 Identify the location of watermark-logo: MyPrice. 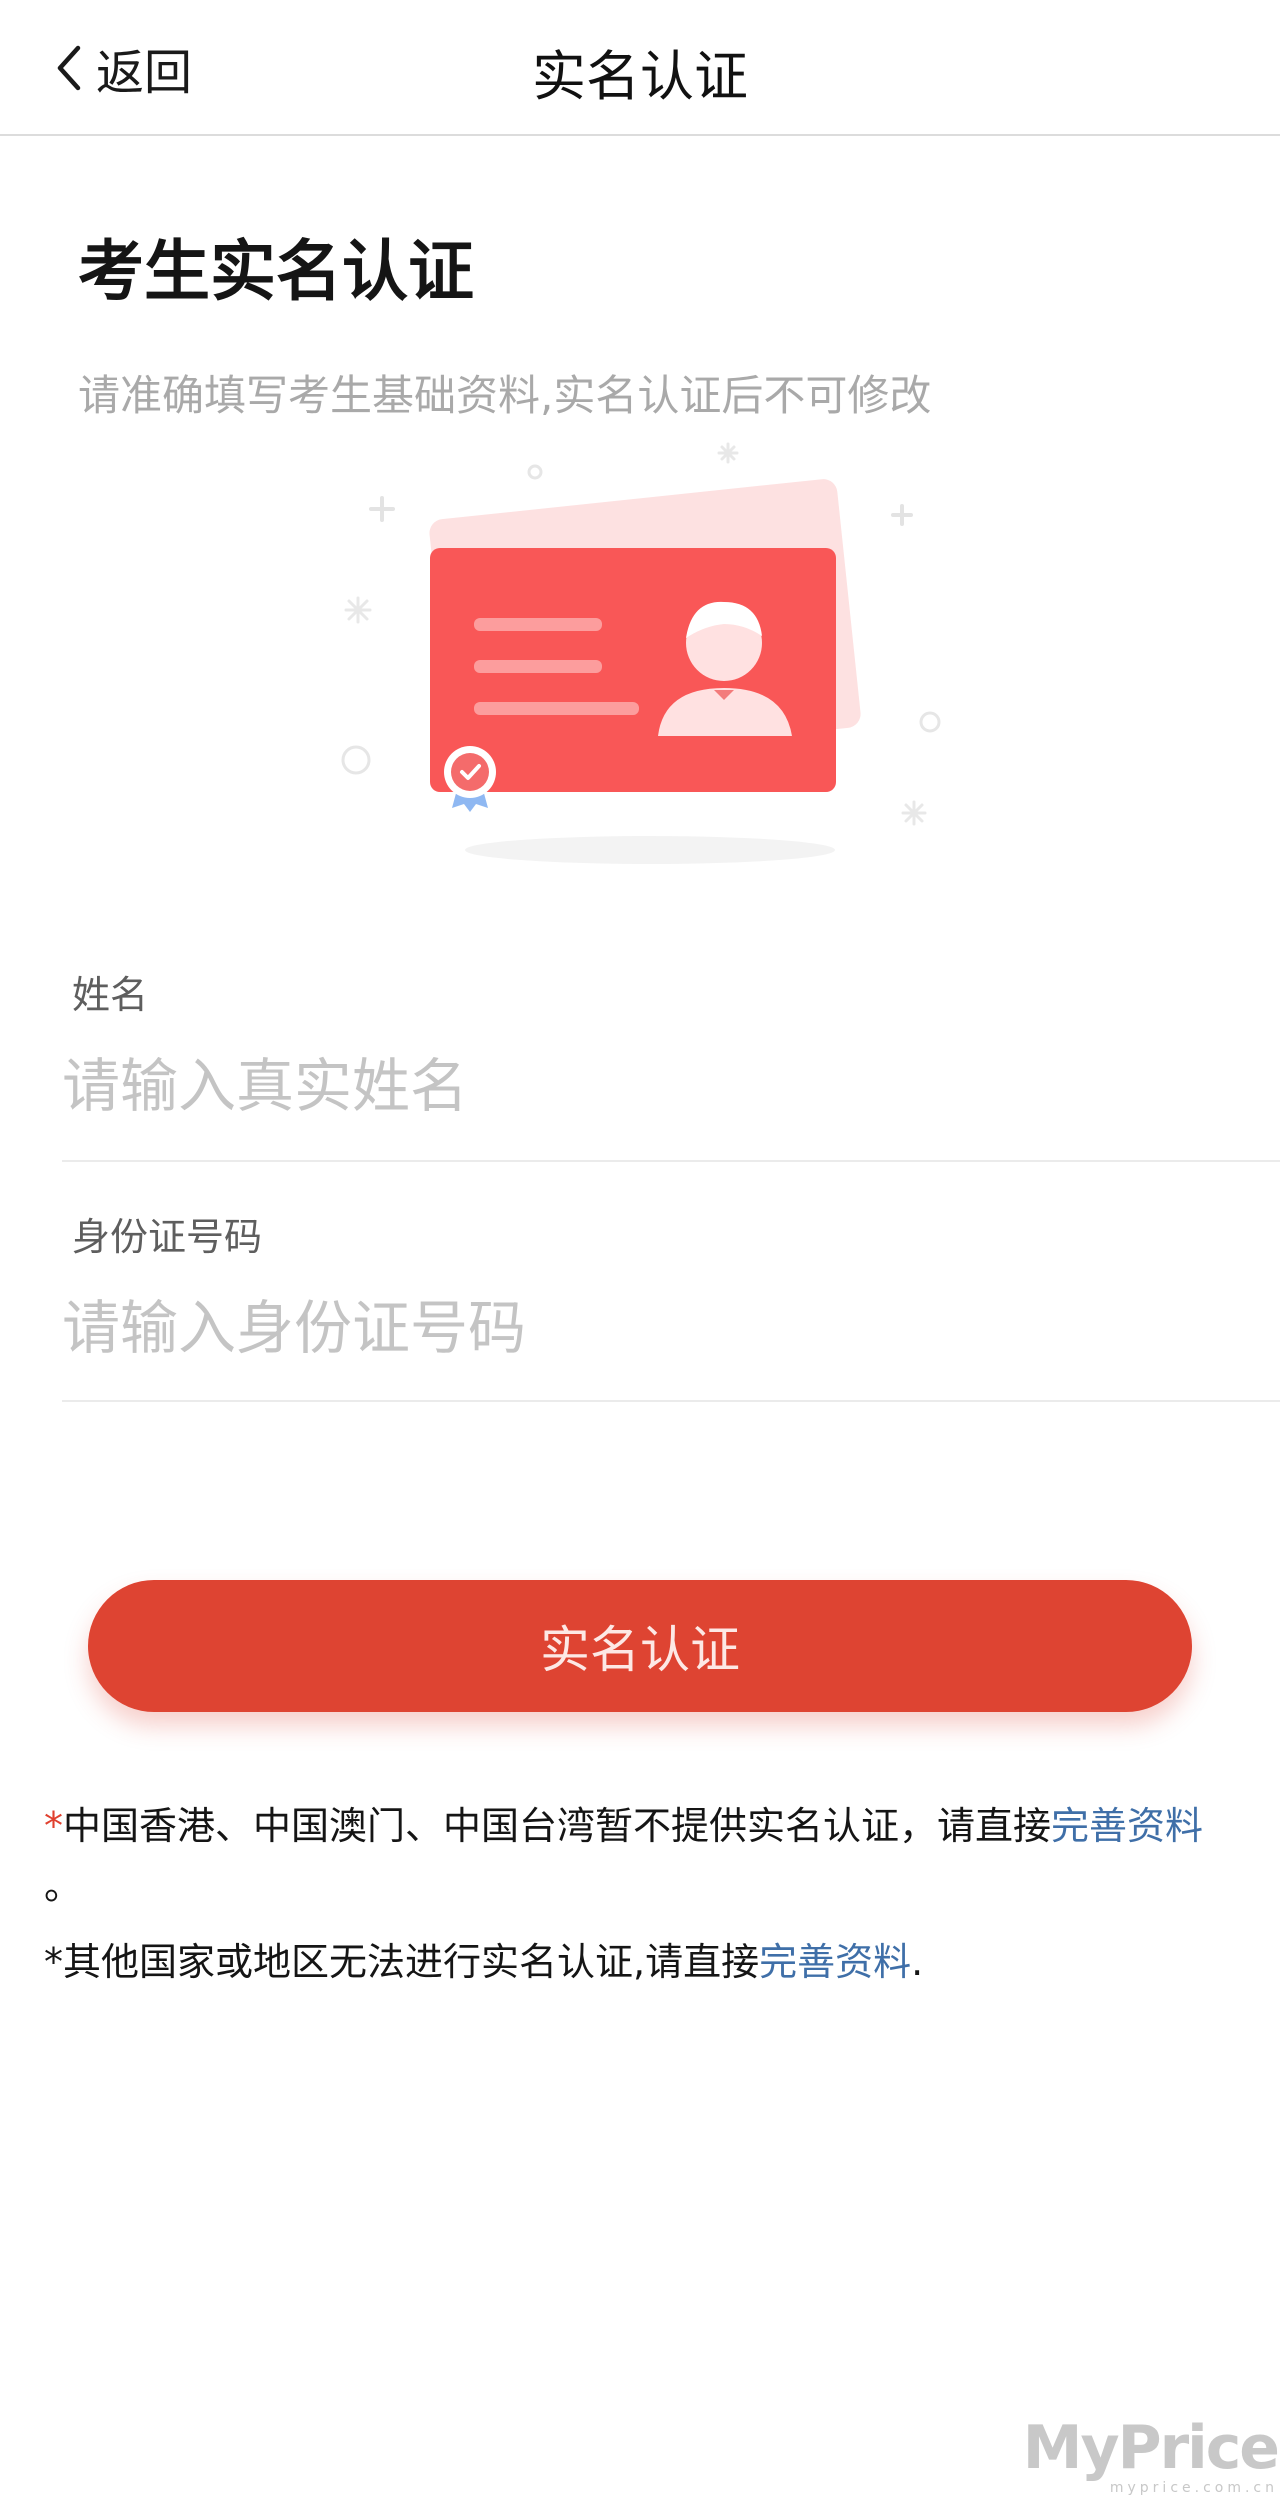
(1151, 2448).